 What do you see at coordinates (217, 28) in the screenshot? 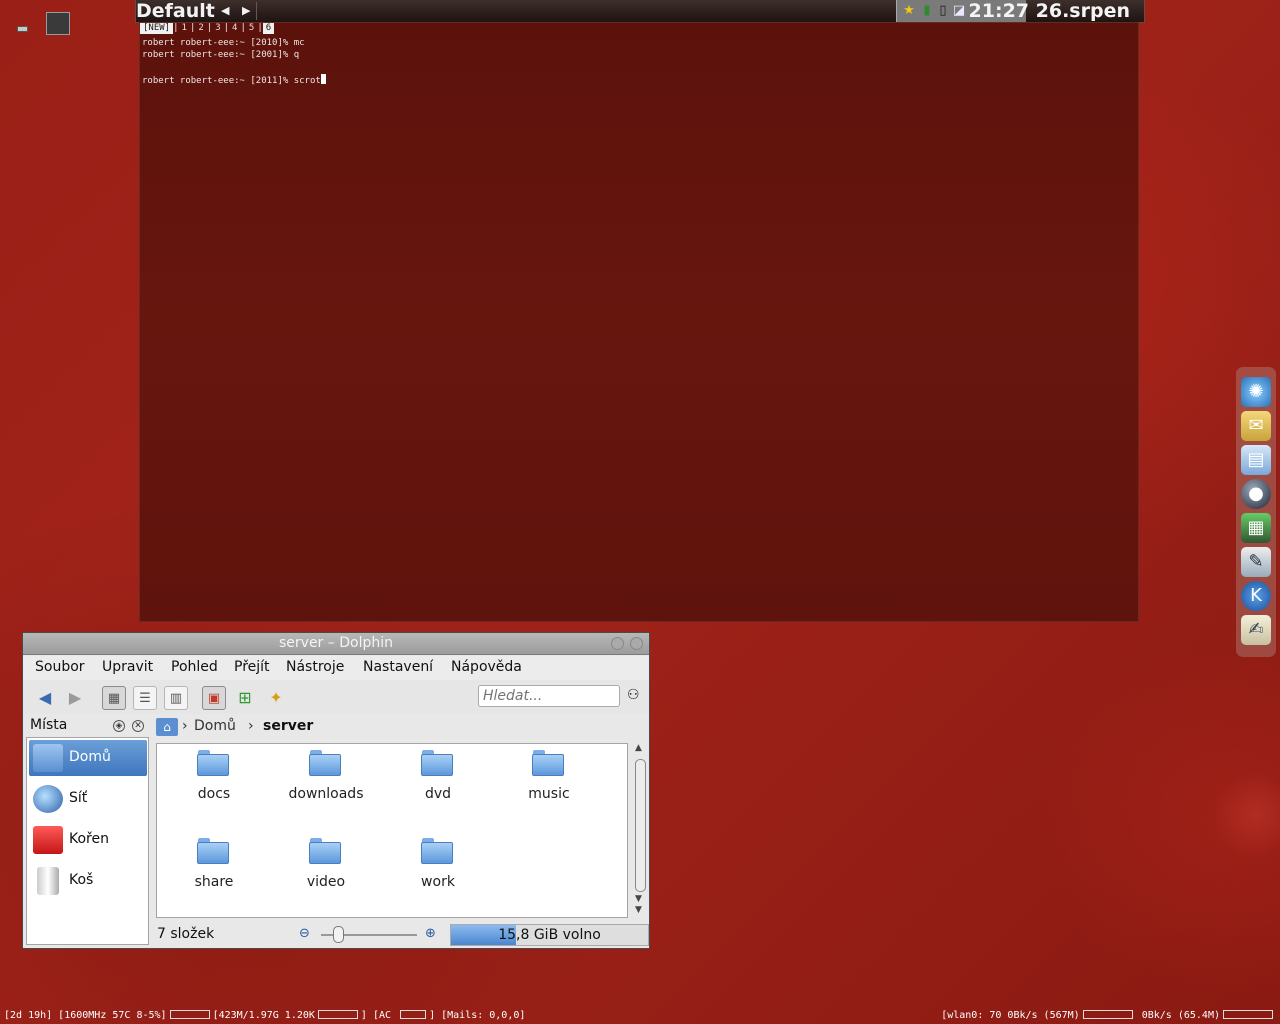
I see `terminal-tab-3: 3` at bounding box center [217, 28].